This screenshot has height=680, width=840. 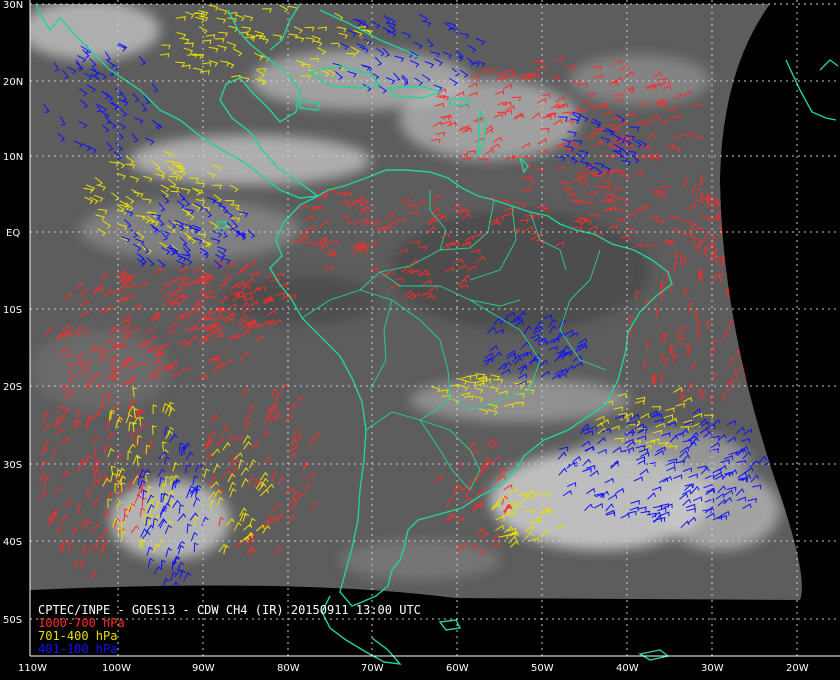 What do you see at coordinates (627, 668) in the screenshot?
I see `lon-label: 40W` at bounding box center [627, 668].